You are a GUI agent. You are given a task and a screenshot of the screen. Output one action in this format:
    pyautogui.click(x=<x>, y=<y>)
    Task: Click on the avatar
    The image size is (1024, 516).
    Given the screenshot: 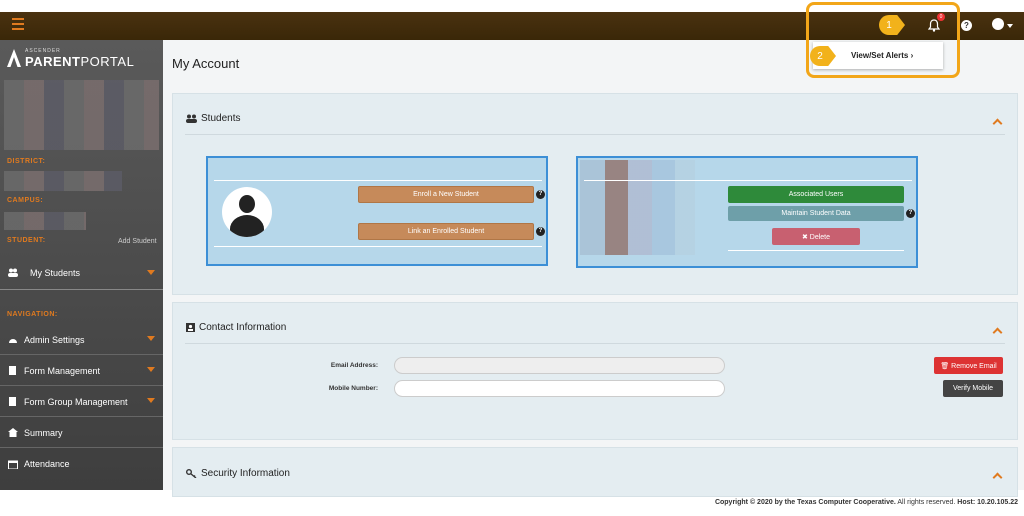 What is the action you would take?
    pyautogui.click(x=247, y=212)
    